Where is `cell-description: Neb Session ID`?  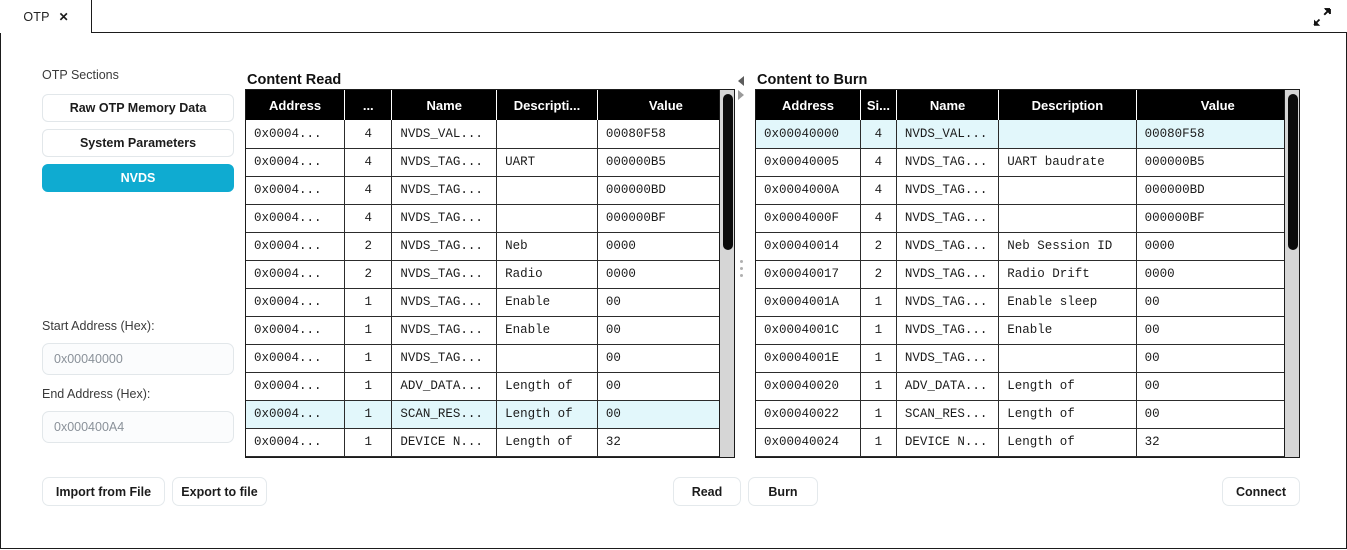 cell-description: Neb Session ID is located at coordinates (1067, 246).